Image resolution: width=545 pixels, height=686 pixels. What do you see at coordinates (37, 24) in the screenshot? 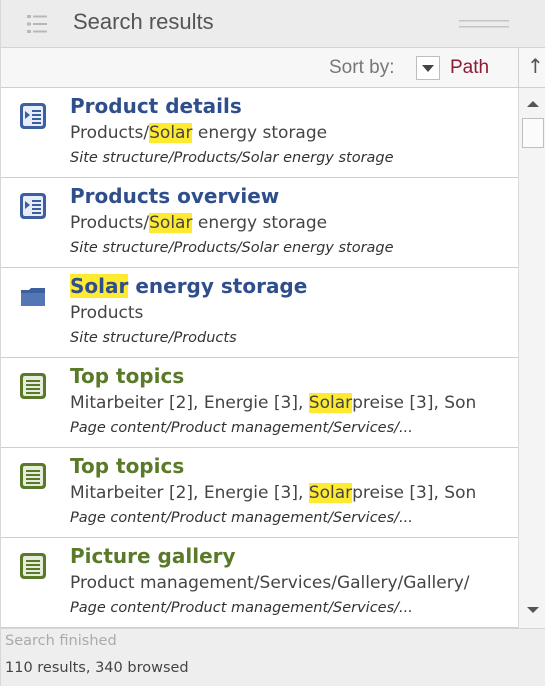
I see `list-icon` at bounding box center [37, 24].